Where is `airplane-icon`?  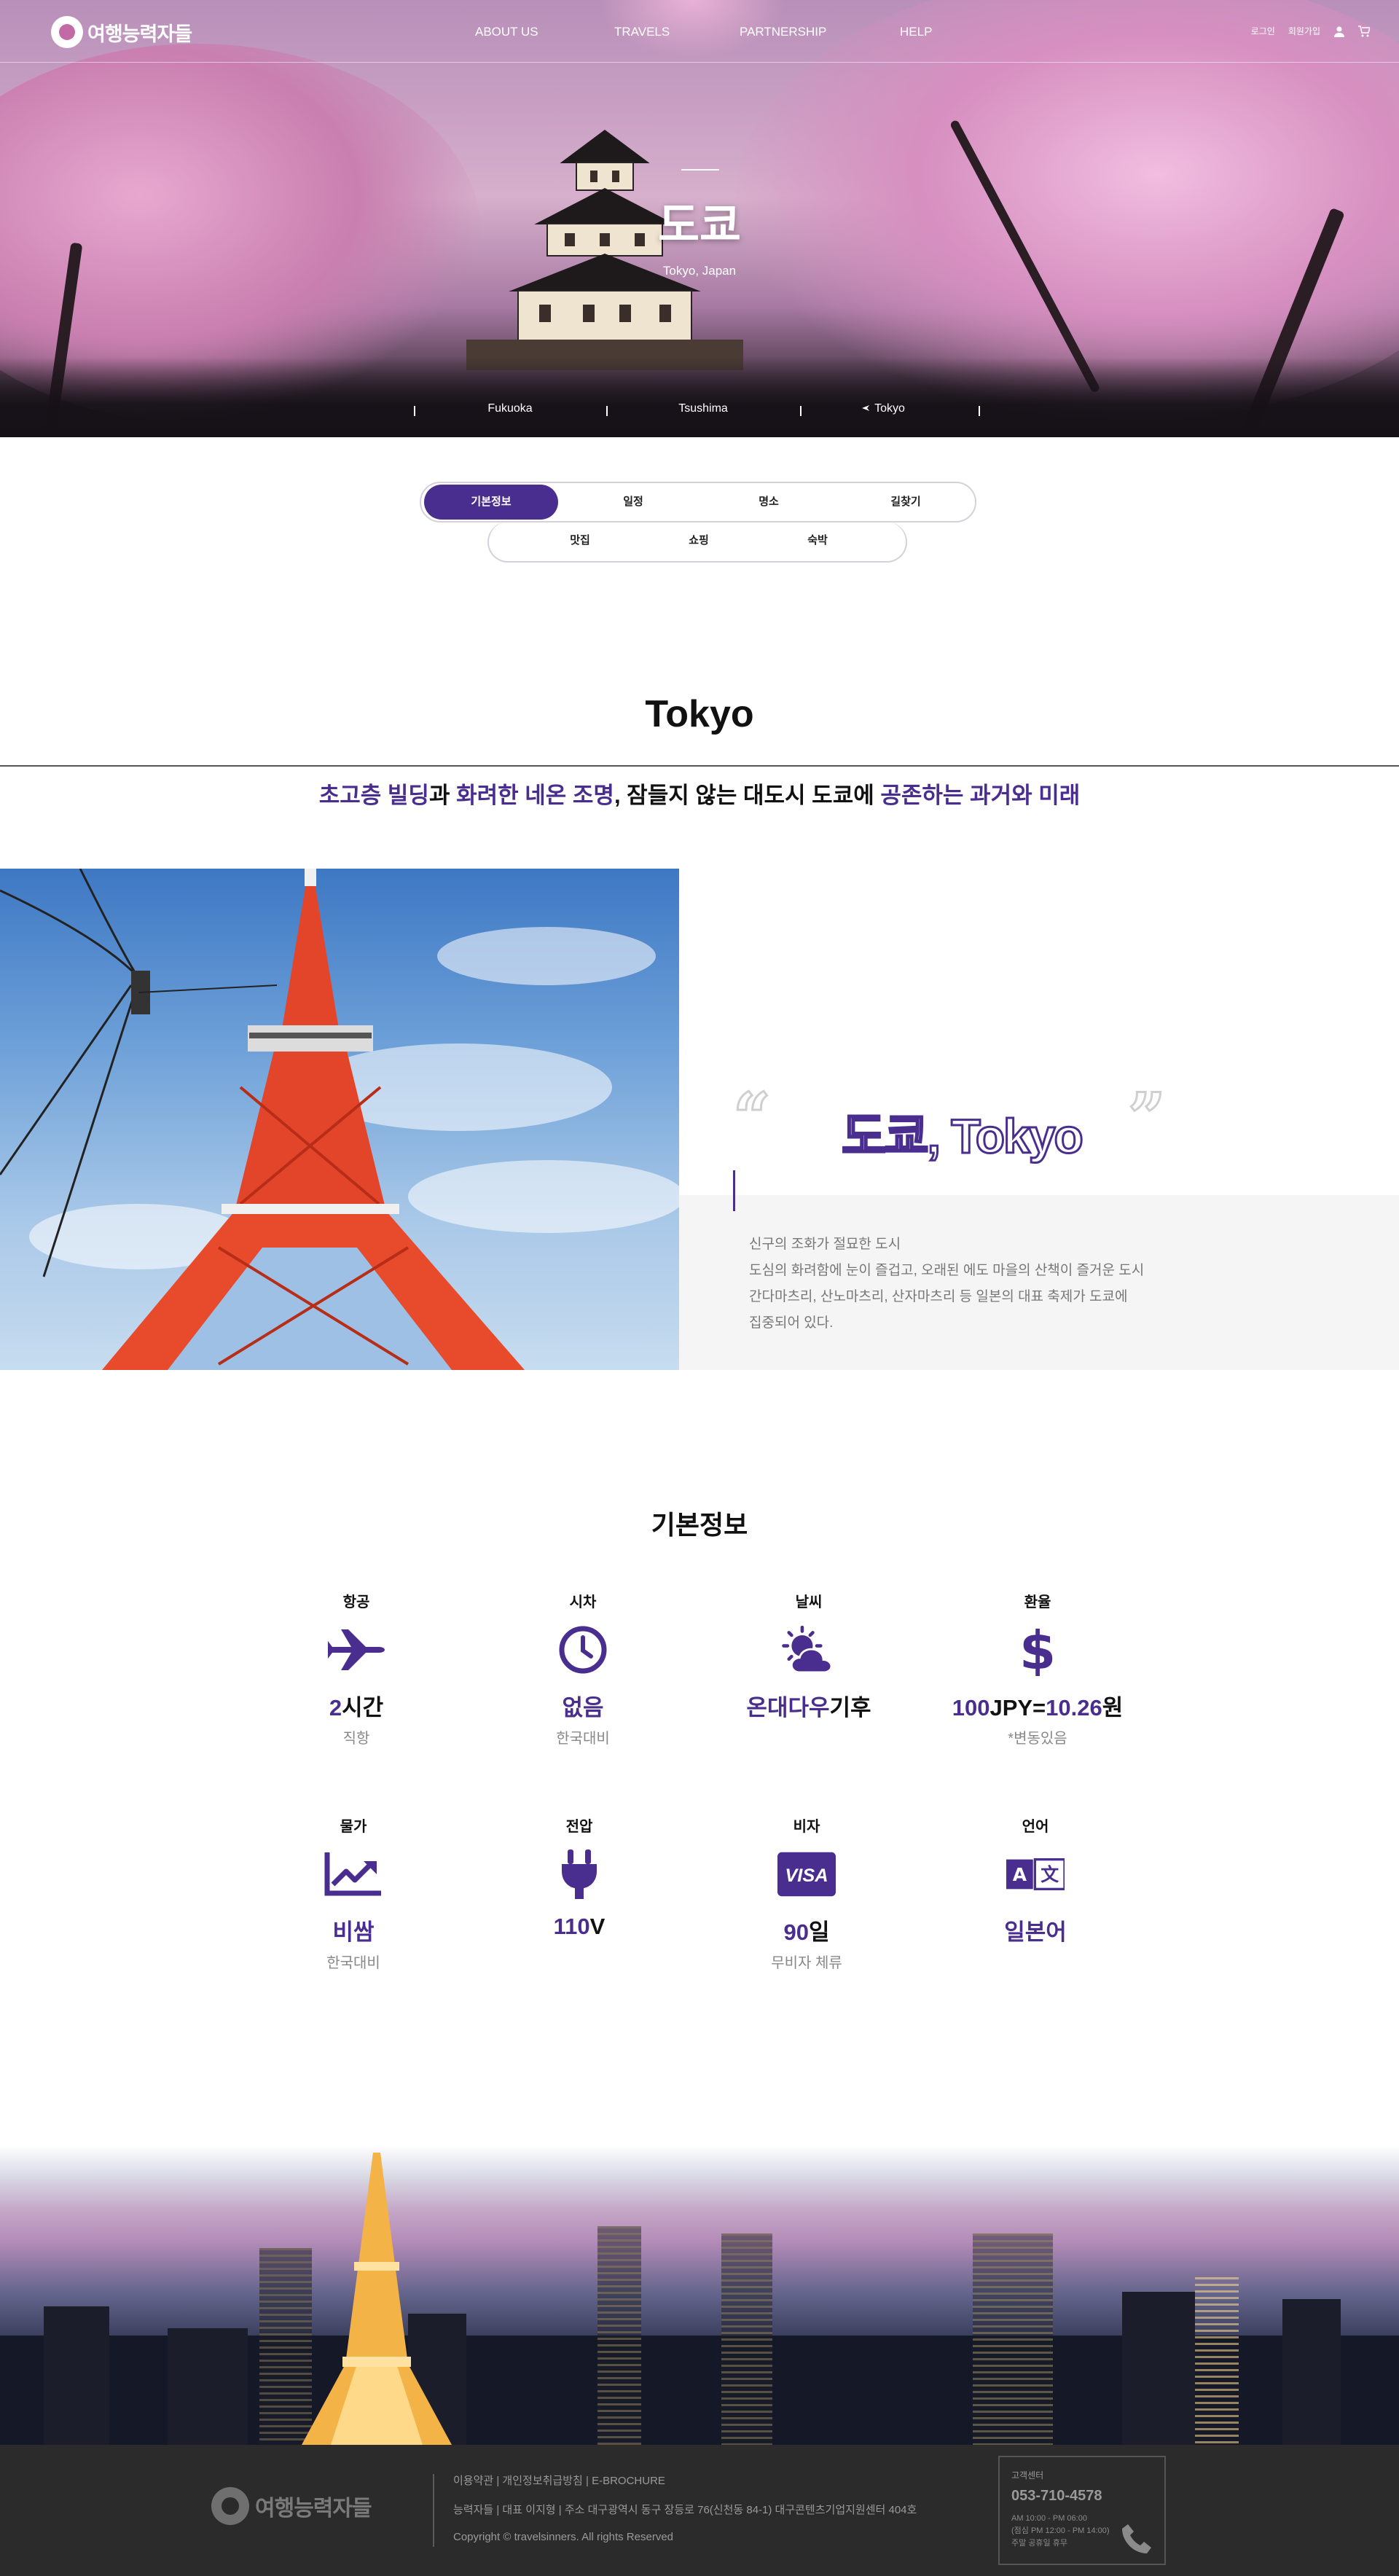 airplane-icon is located at coordinates (356, 1650).